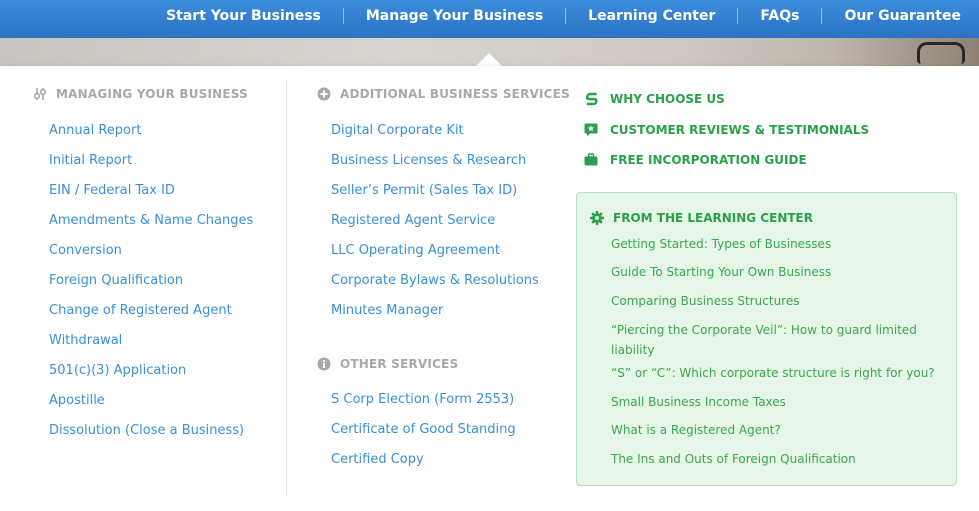 Image resolution: width=979 pixels, height=511 pixels. What do you see at coordinates (151, 401) in the screenshot?
I see `managing-link: Apostille` at bounding box center [151, 401].